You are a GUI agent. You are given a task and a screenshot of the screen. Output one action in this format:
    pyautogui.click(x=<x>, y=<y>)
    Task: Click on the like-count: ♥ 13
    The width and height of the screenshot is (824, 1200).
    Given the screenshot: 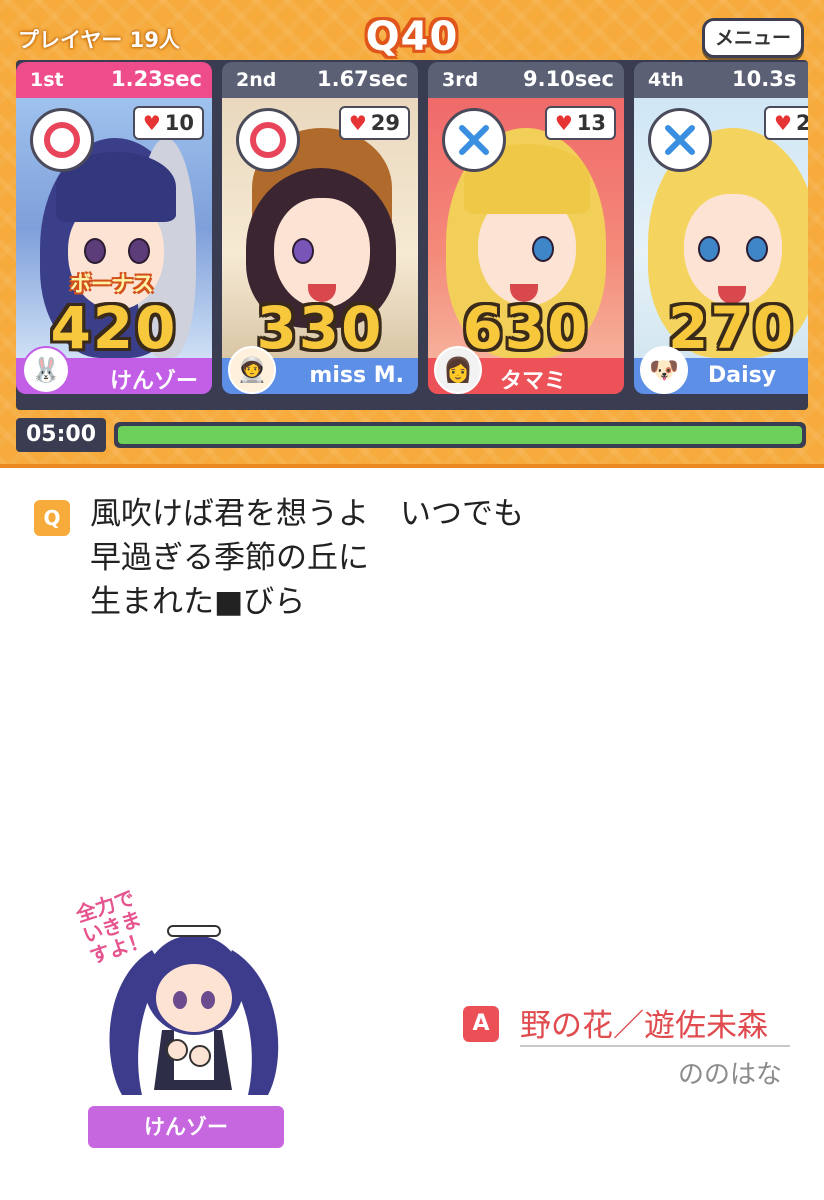 What is the action you would take?
    pyautogui.click(x=580, y=123)
    